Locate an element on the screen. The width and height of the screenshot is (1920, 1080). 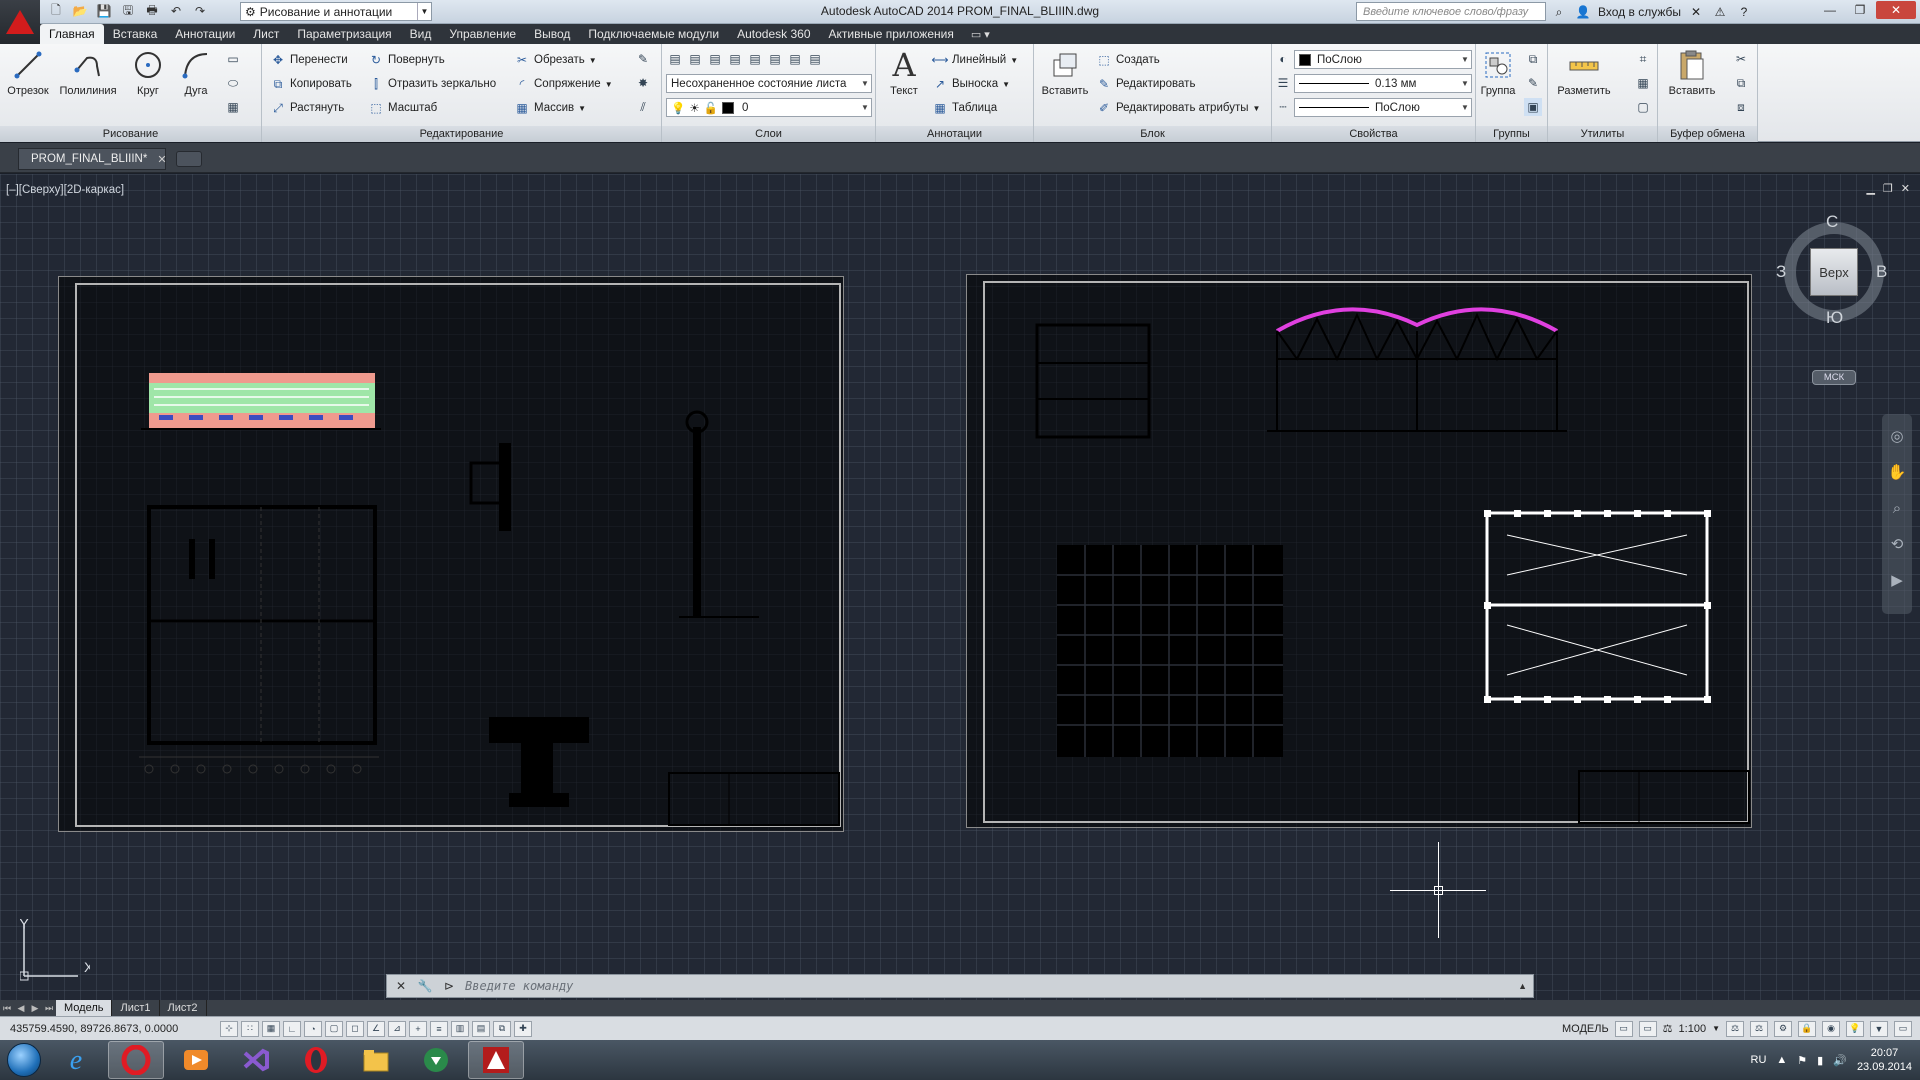
viewport-minimize-icon: ▁ is located at coordinates (1870, 188).